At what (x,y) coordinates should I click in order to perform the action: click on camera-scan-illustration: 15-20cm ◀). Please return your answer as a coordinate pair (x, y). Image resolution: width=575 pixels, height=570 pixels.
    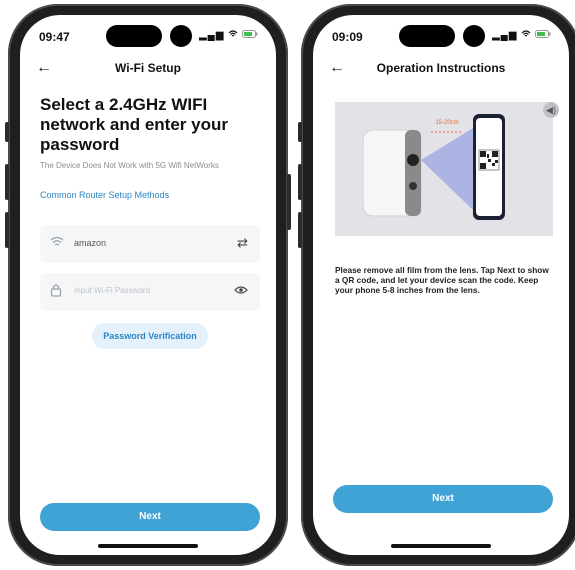
    Looking at the image, I should click on (447, 169).